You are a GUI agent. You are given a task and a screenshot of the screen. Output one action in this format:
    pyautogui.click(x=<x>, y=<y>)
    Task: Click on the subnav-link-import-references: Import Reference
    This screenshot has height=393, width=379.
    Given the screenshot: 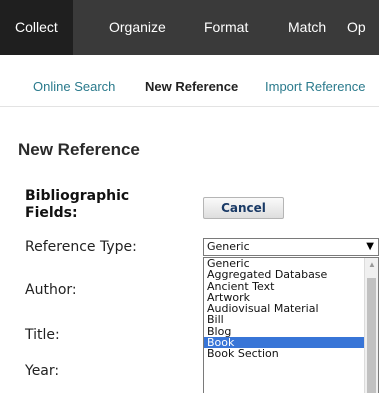 What is the action you would take?
    pyautogui.click(x=315, y=86)
    